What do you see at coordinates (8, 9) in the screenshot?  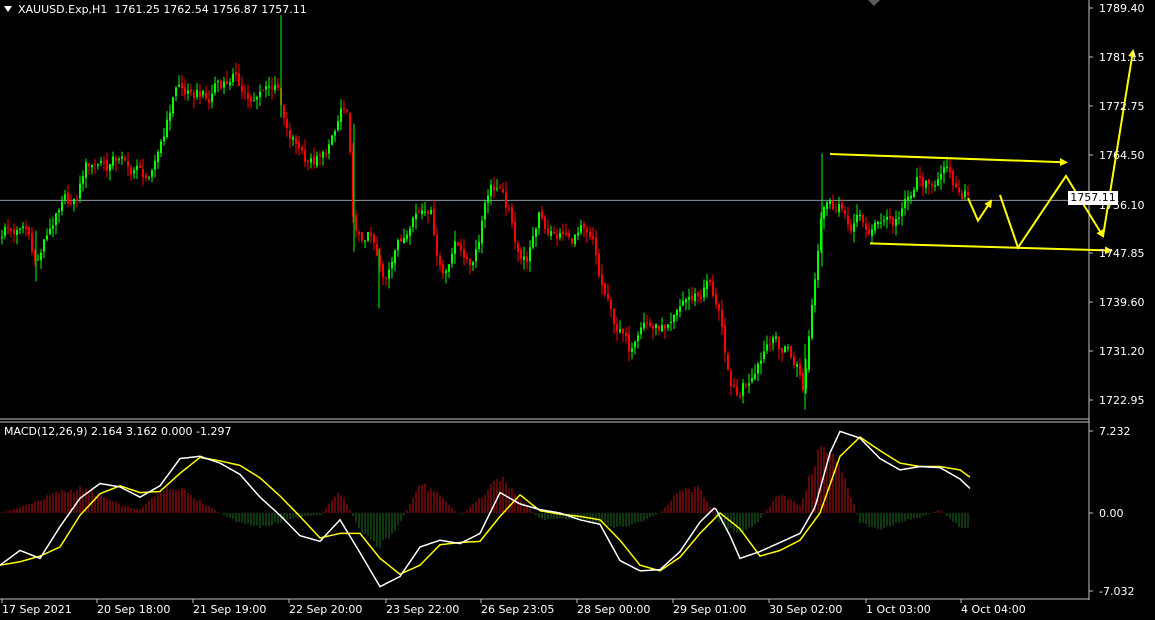 I see `dropdown-triangle-icon` at bounding box center [8, 9].